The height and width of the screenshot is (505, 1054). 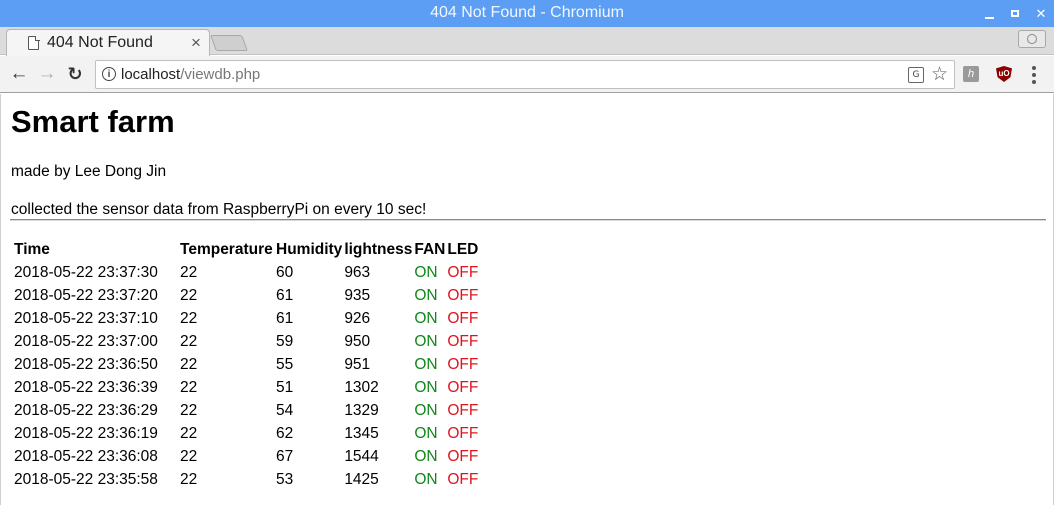 What do you see at coordinates (229, 43) in the screenshot?
I see `new-tab-button` at bounding box center [229, 43].